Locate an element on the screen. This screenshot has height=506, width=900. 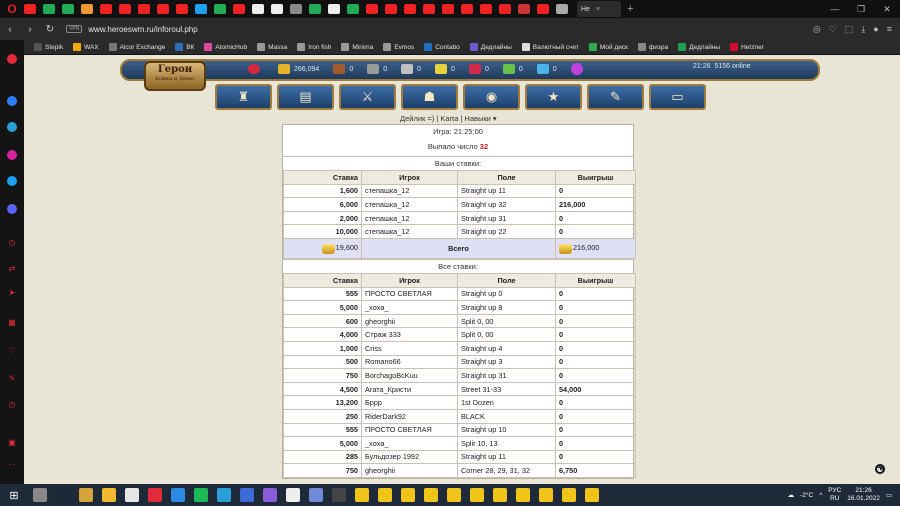
opera-menu-icon: O is located at coordinates (12, 9).